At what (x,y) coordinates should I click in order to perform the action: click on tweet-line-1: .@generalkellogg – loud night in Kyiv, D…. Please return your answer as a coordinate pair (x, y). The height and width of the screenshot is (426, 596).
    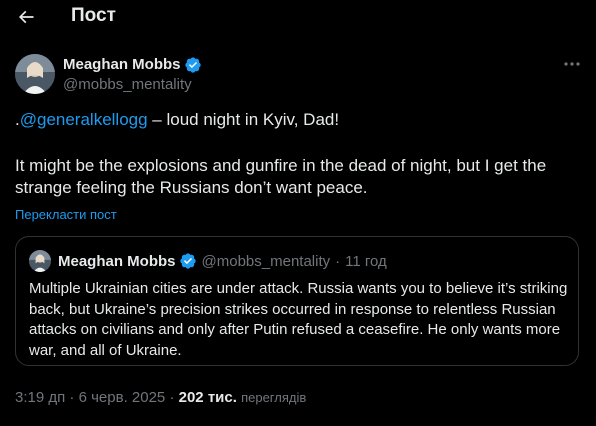
    Looking at the image, I should click on (298, 120).